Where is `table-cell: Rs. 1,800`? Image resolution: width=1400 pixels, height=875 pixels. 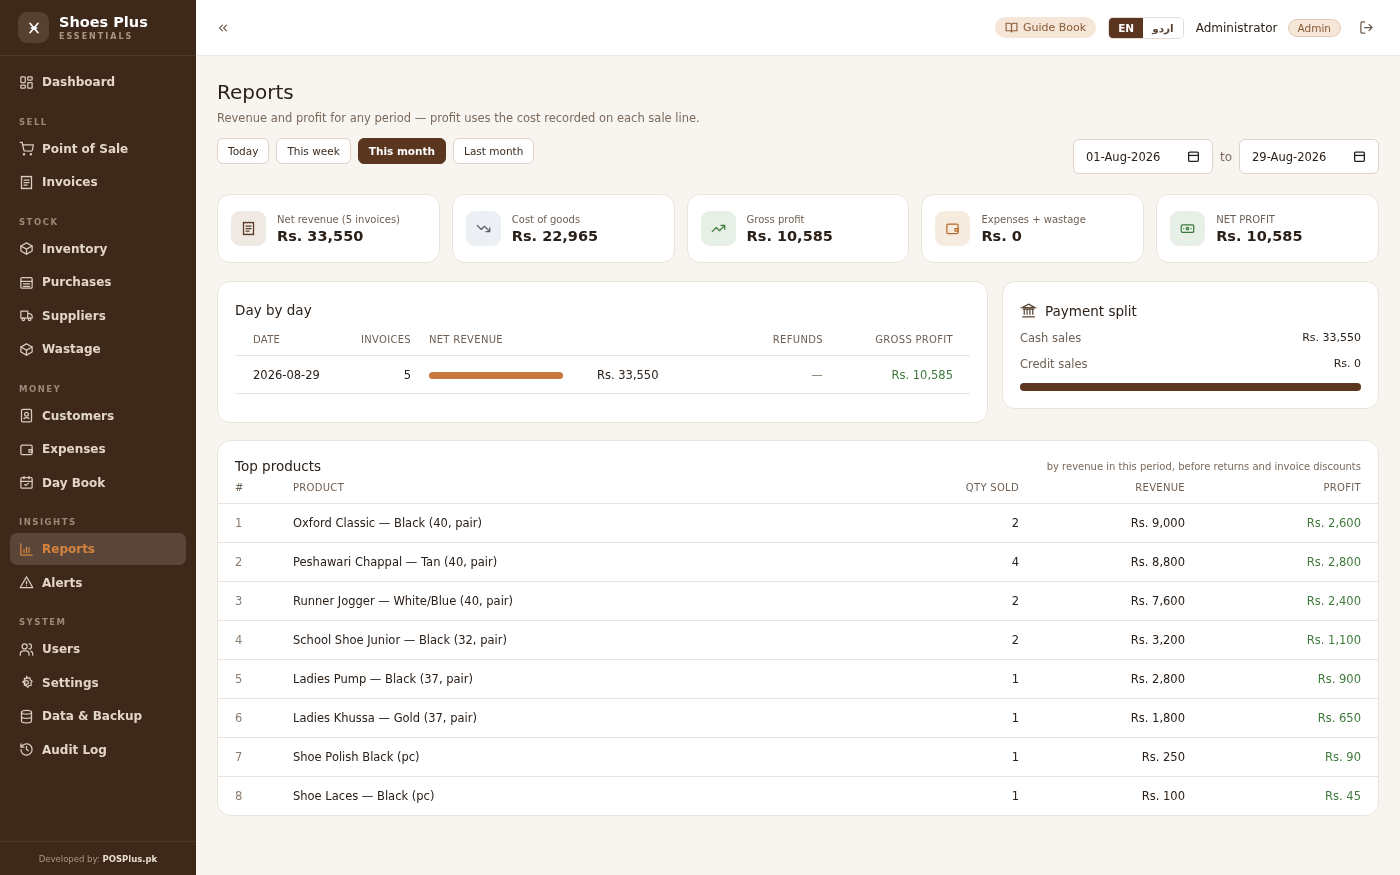 table-cell: Rs. 1,800 is located at coordinates (1102, 718).